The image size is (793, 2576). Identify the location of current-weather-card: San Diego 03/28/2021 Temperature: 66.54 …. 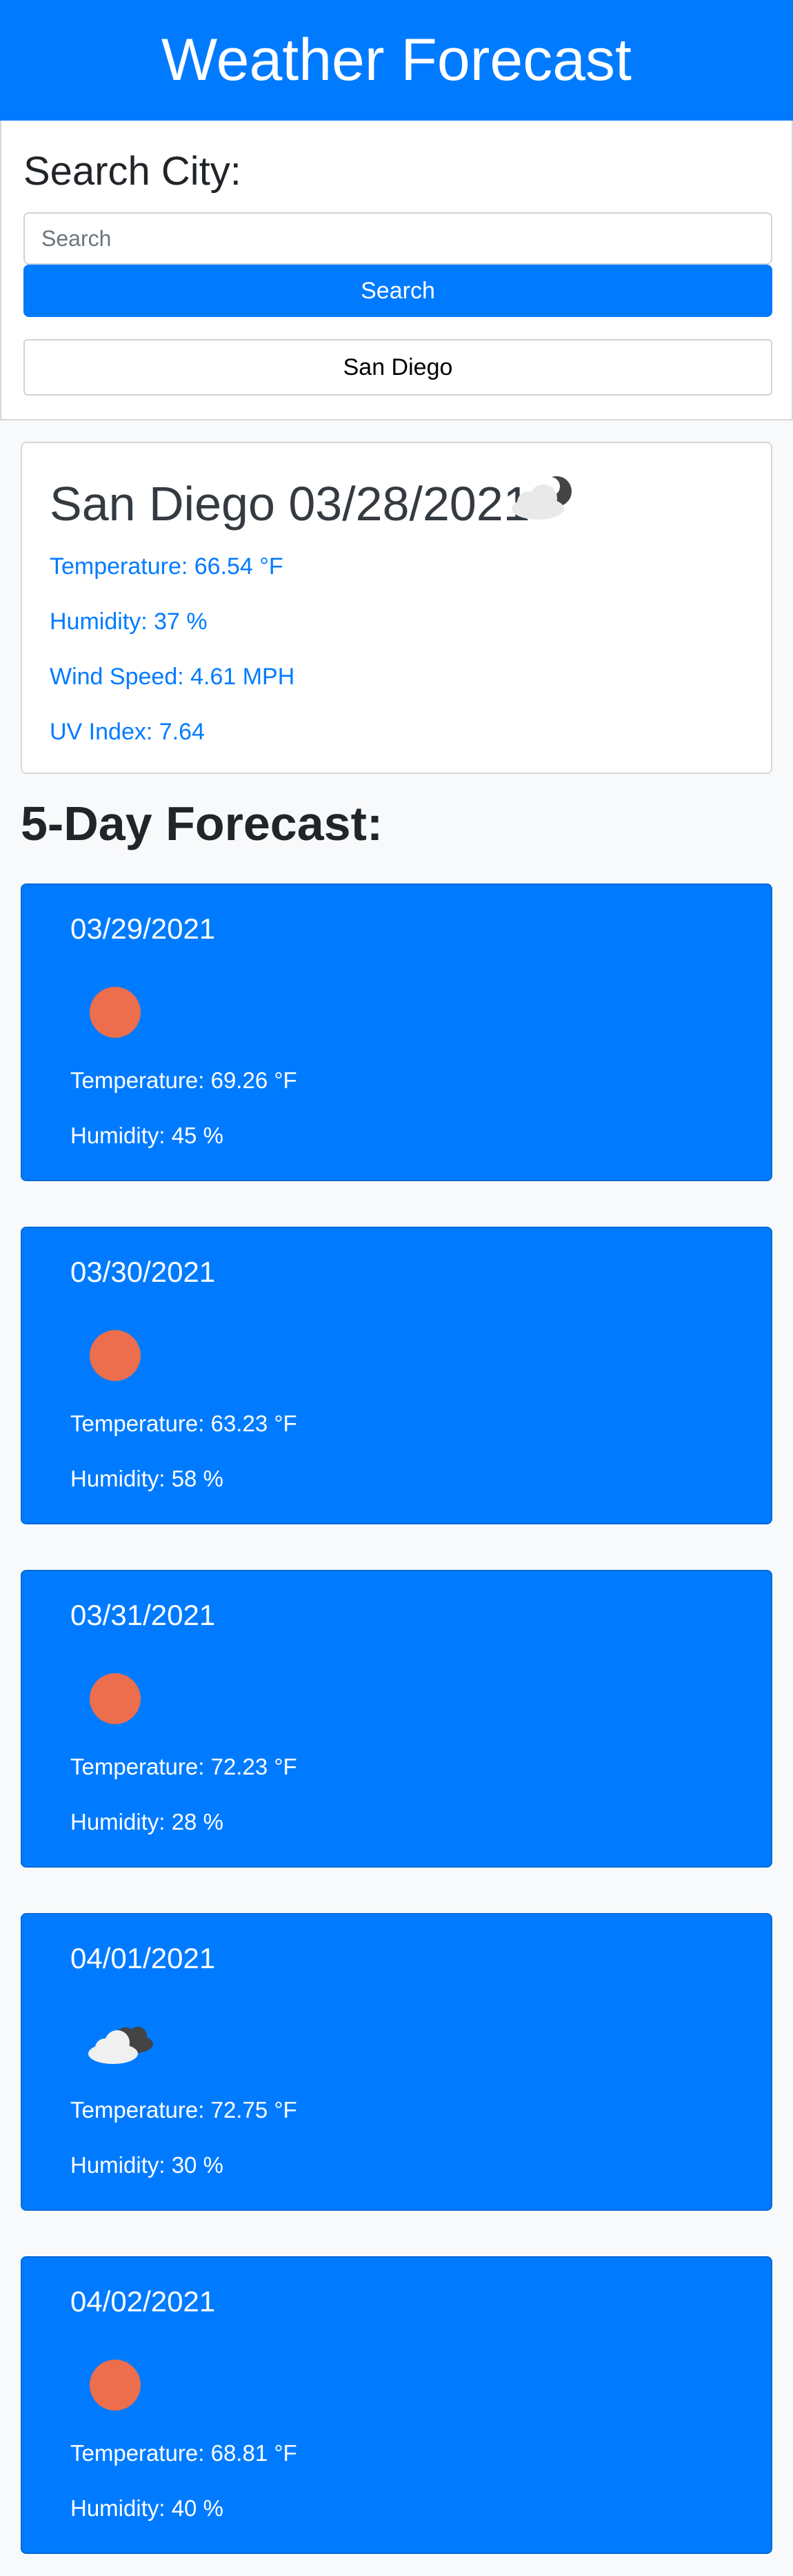
(396, 608).